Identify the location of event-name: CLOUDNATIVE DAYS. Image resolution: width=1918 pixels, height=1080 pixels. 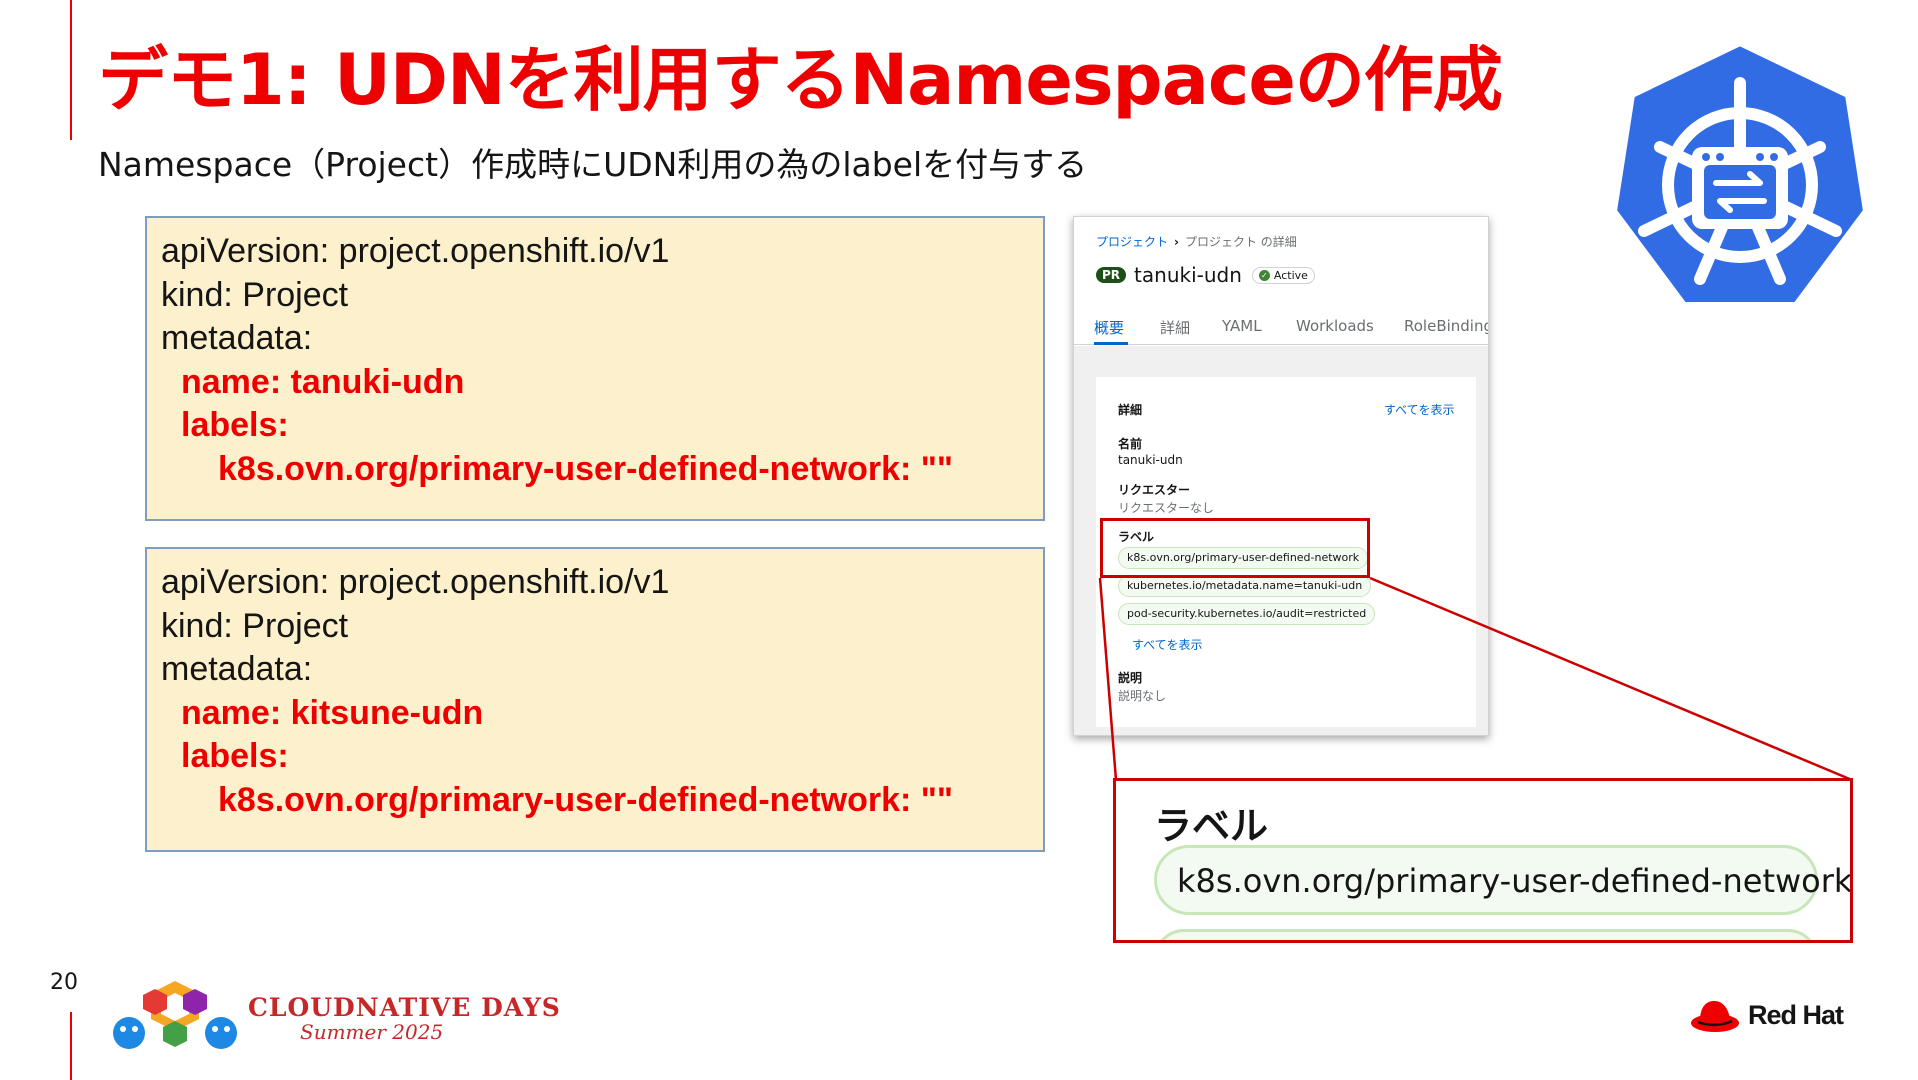
(404, 1007).